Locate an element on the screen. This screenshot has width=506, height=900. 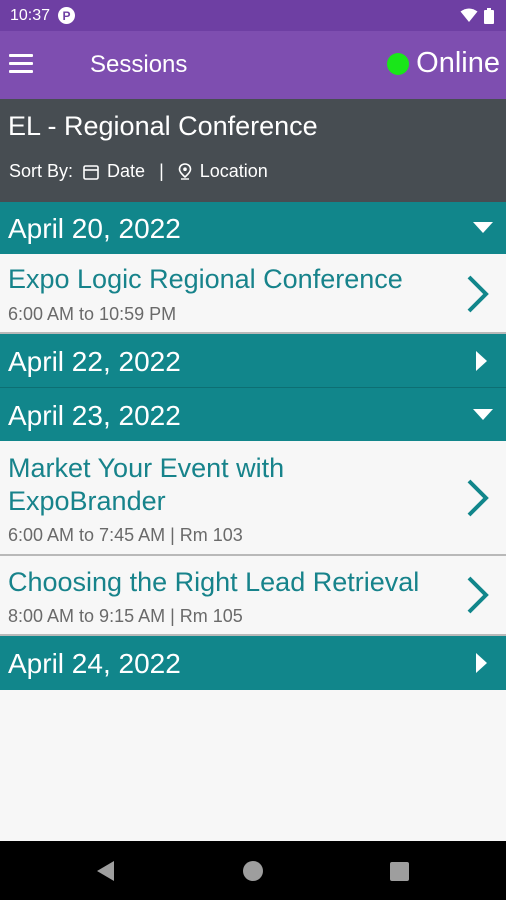
recent-apps-icon is located at coordinates (399, 871).